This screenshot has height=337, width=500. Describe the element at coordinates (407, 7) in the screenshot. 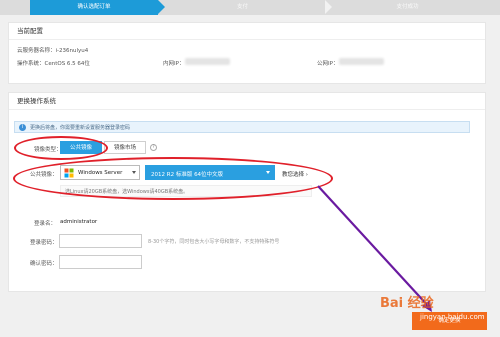

I see `step-pay-success: 支付成功` at that location.